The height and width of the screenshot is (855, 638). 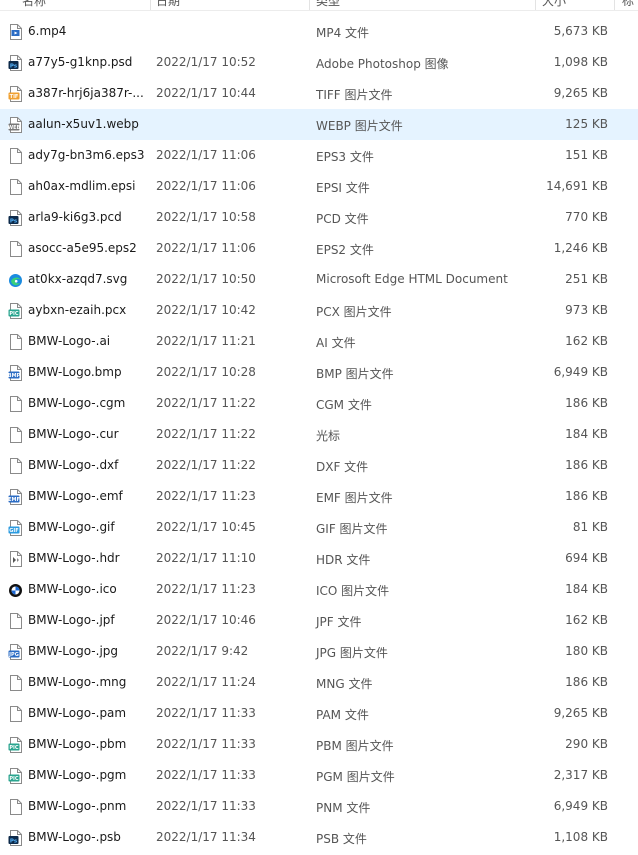 I want to click on file-name: BMW-Logo-.pgm, so click(x=77, y=775).